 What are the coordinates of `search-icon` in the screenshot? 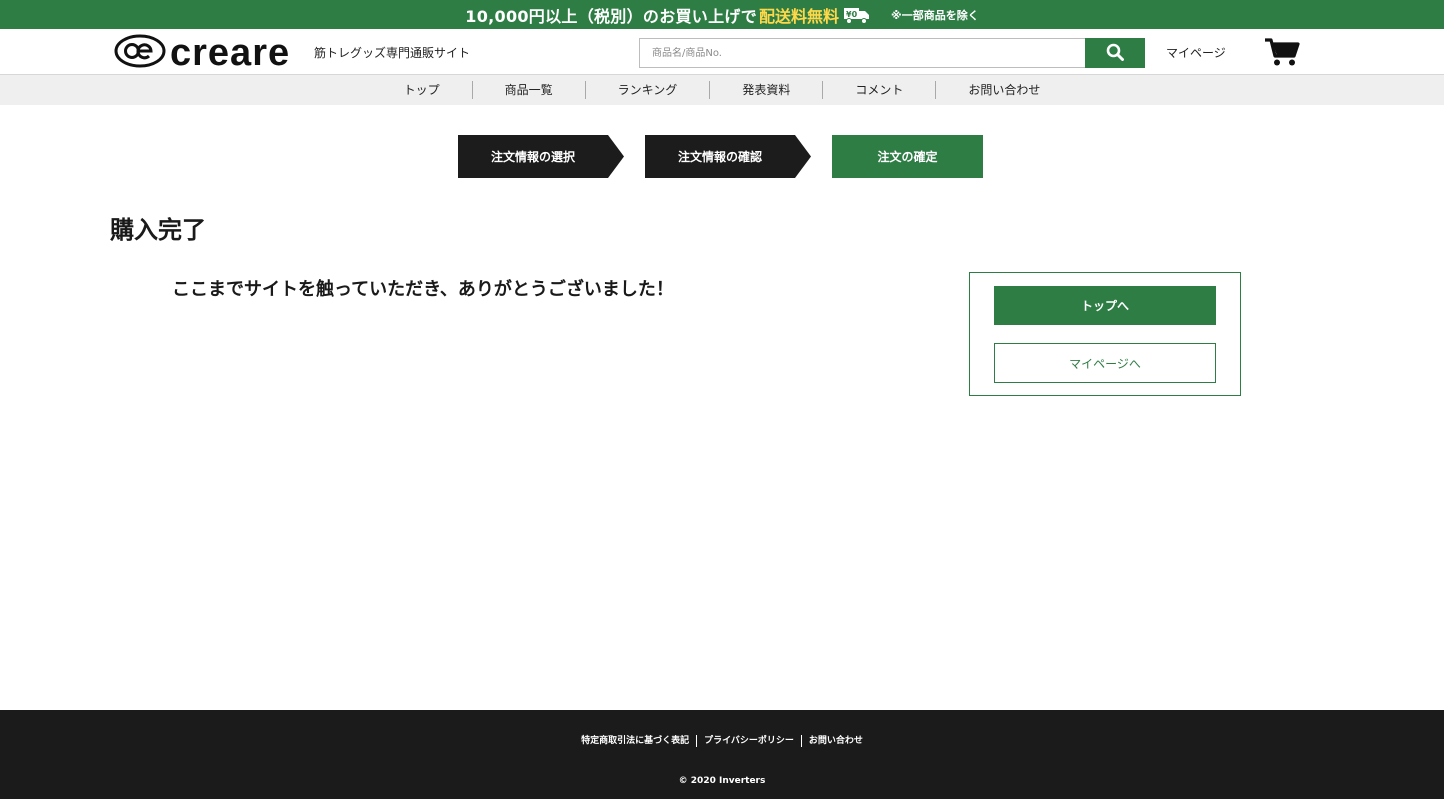 It's located at (1115, 53).